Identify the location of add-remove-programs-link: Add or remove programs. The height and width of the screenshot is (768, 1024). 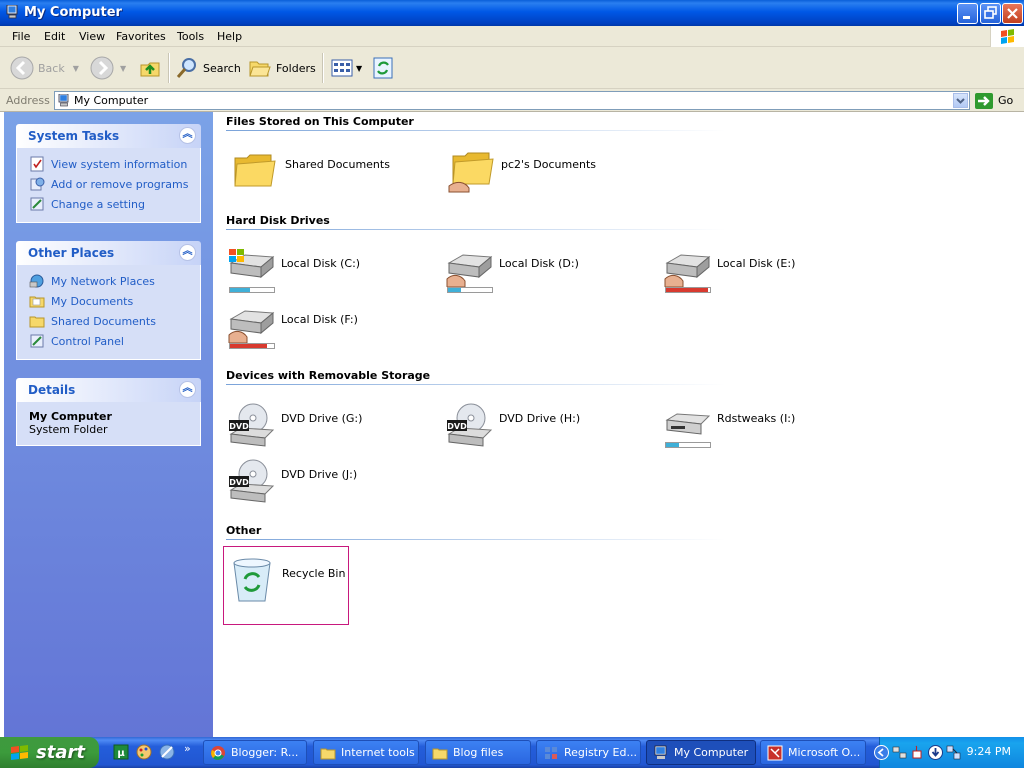
(108, 184).